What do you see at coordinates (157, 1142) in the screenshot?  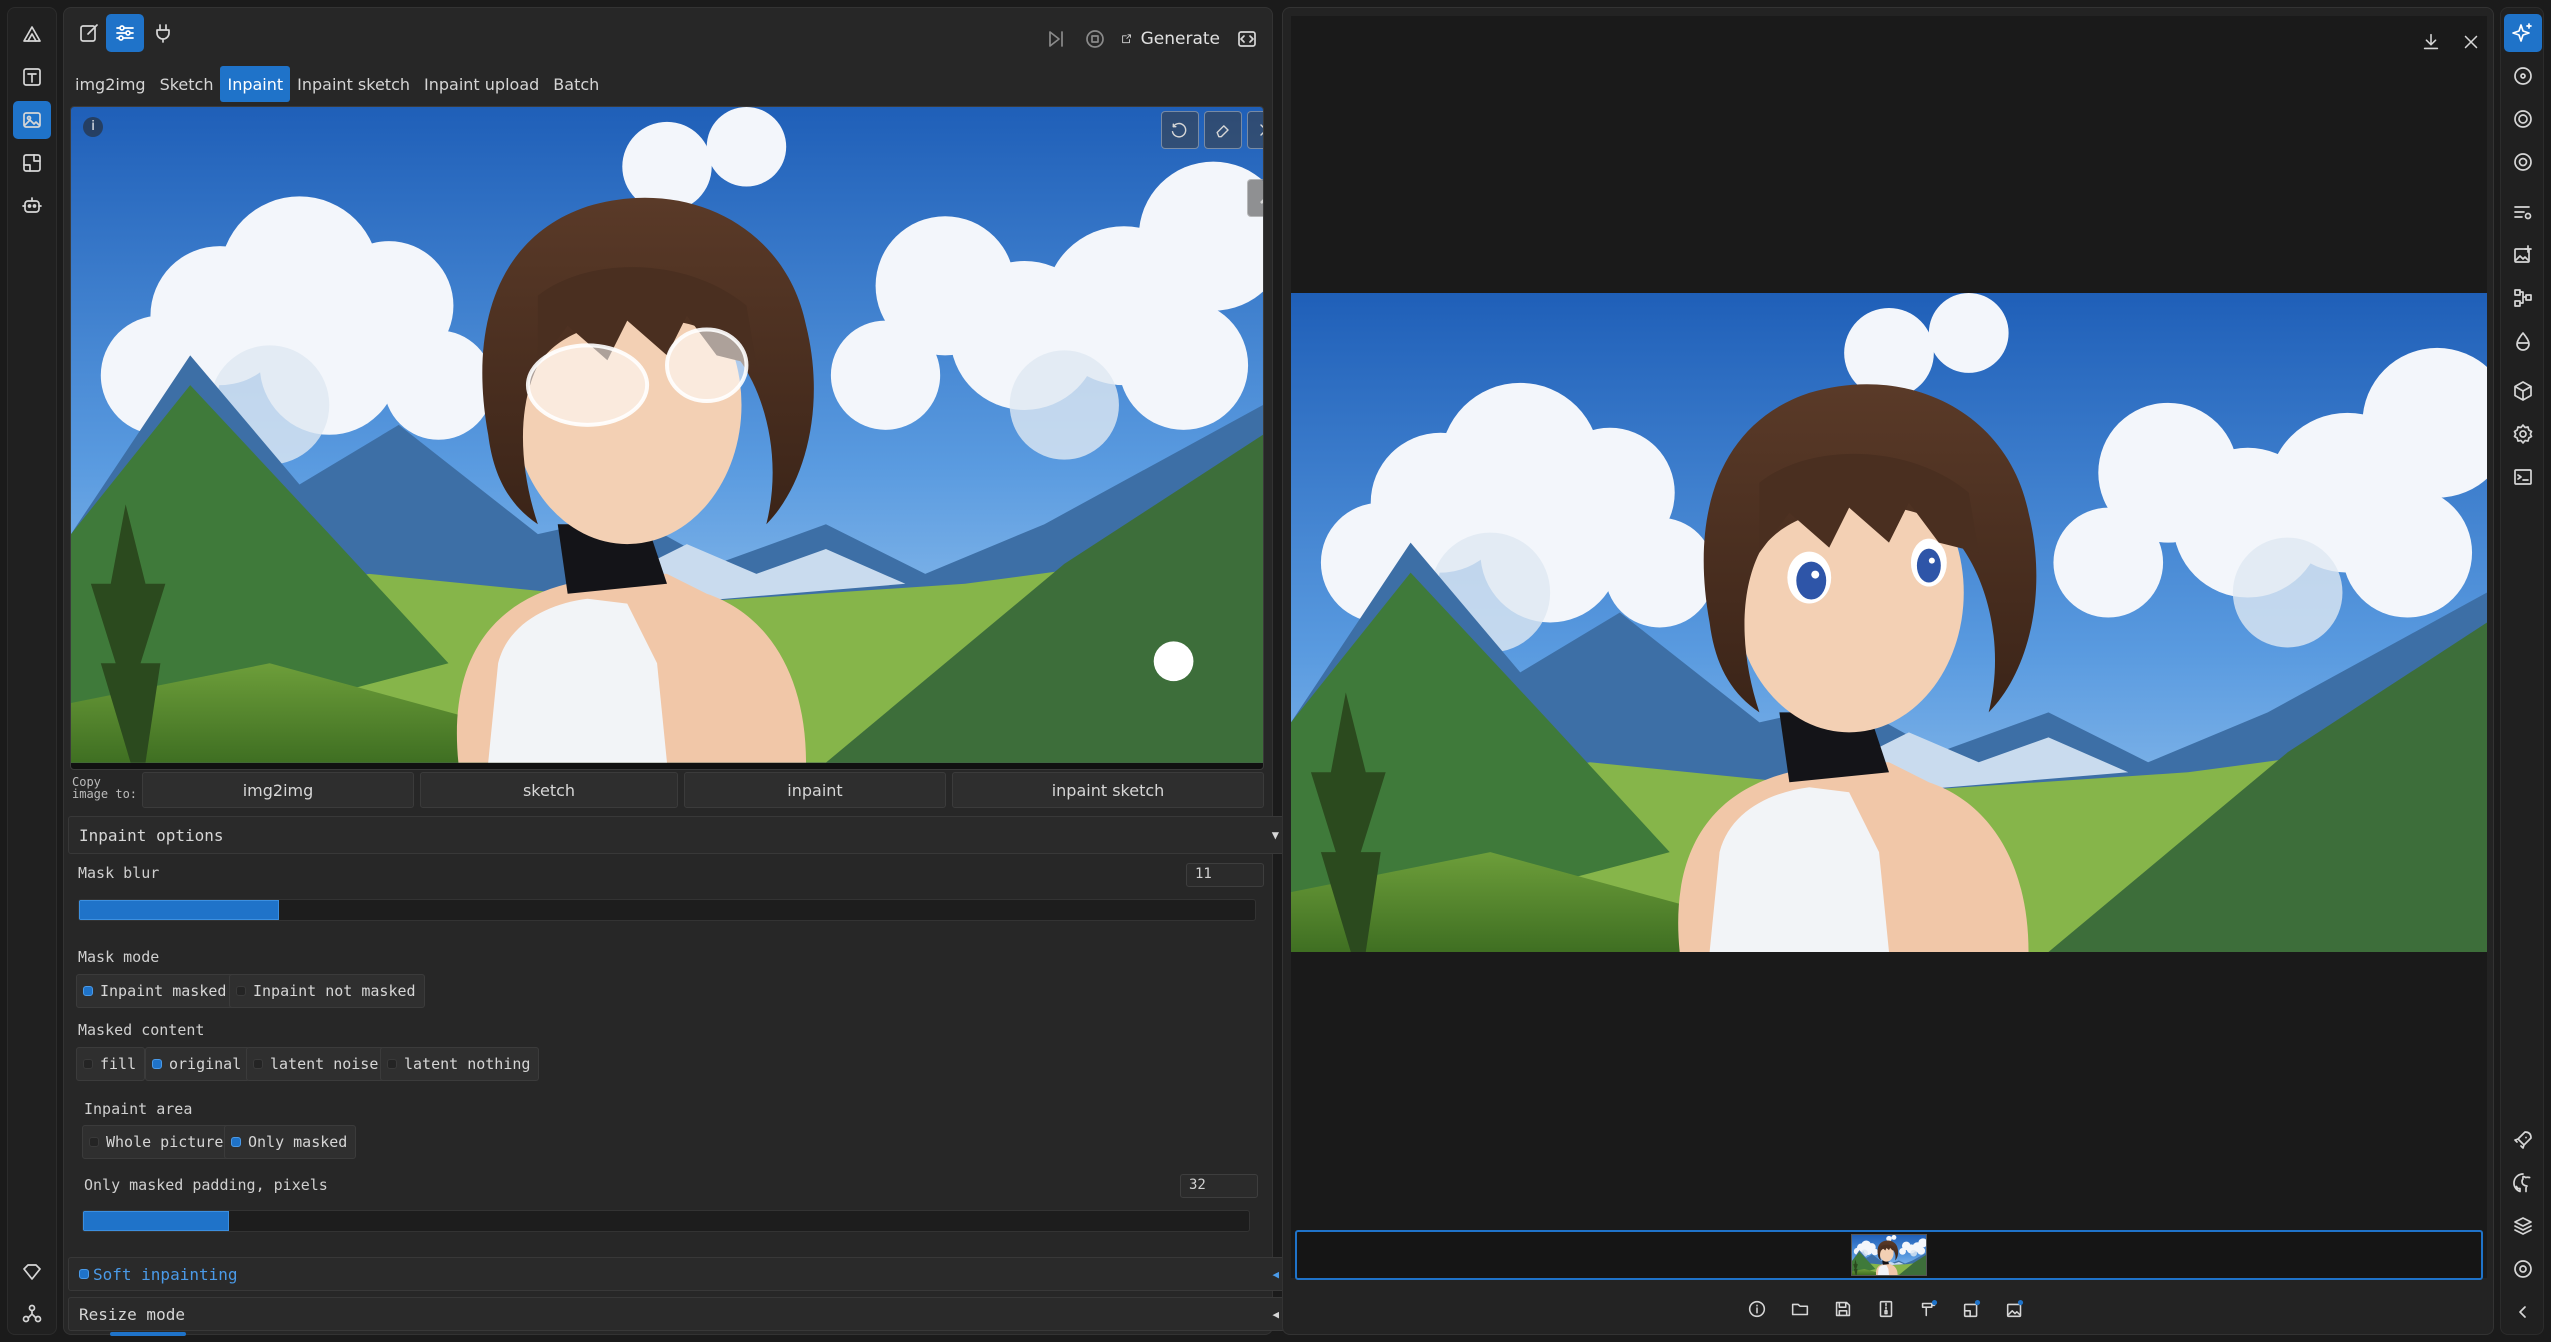 I see `inpaint-area-whole-picture: Whole picture` at bounding box center [157, 1142].